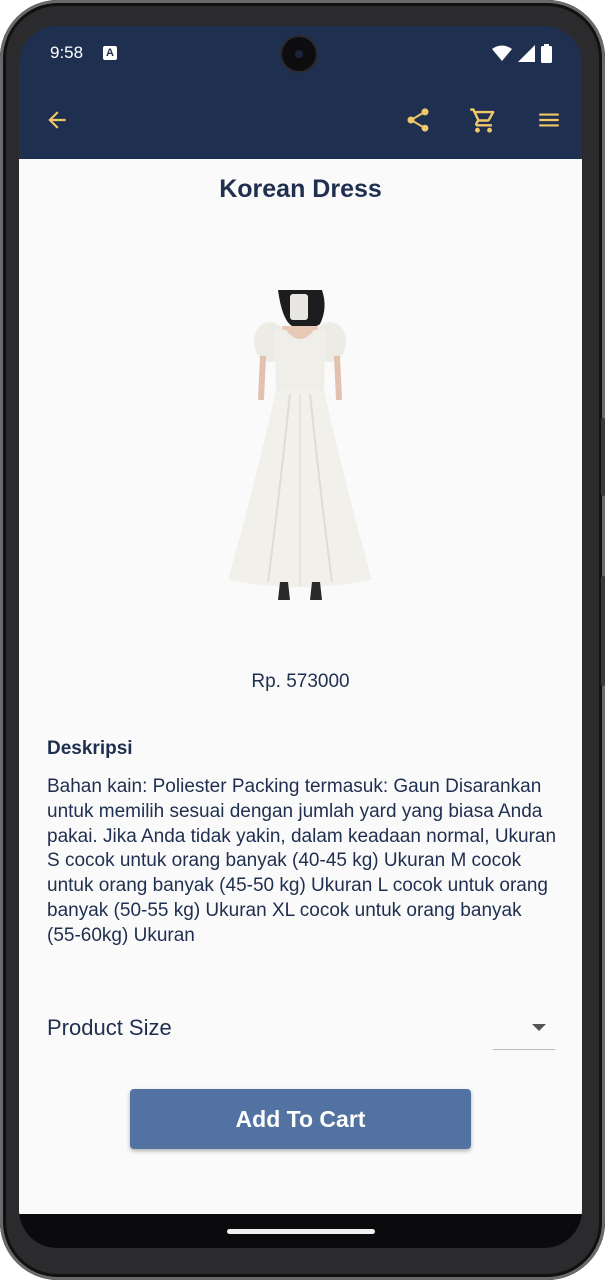  Describe the element at coordinates (300, 445) in the screenshot. I see `product-image` at that location.